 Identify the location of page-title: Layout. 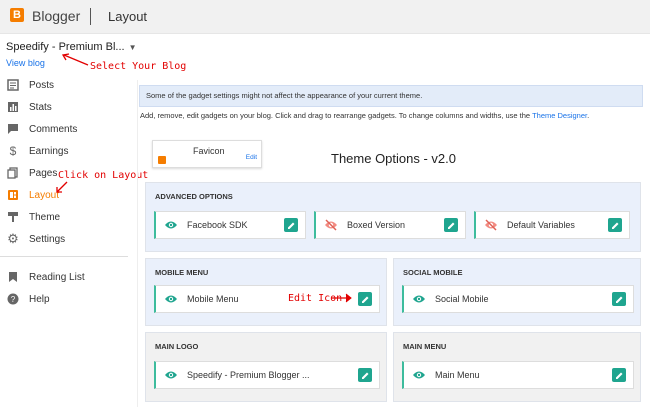
(128, 16).